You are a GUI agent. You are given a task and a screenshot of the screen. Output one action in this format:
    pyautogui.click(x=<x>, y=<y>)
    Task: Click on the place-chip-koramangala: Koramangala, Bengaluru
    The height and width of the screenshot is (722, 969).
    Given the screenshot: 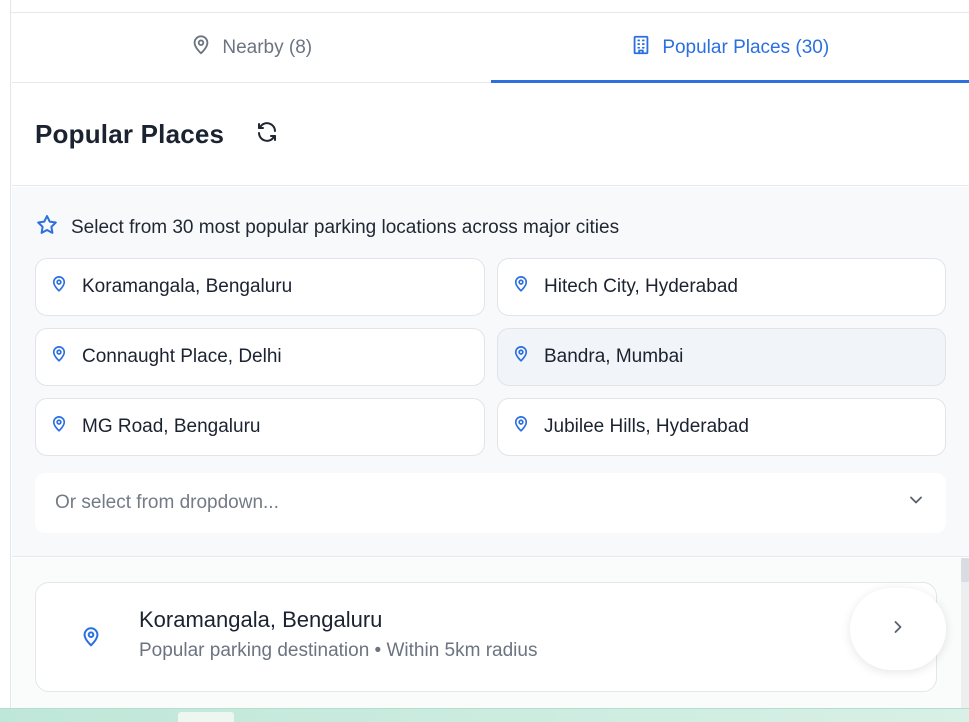 What is the action you would take?
    pyautogui.click(x=260, y=287)
    